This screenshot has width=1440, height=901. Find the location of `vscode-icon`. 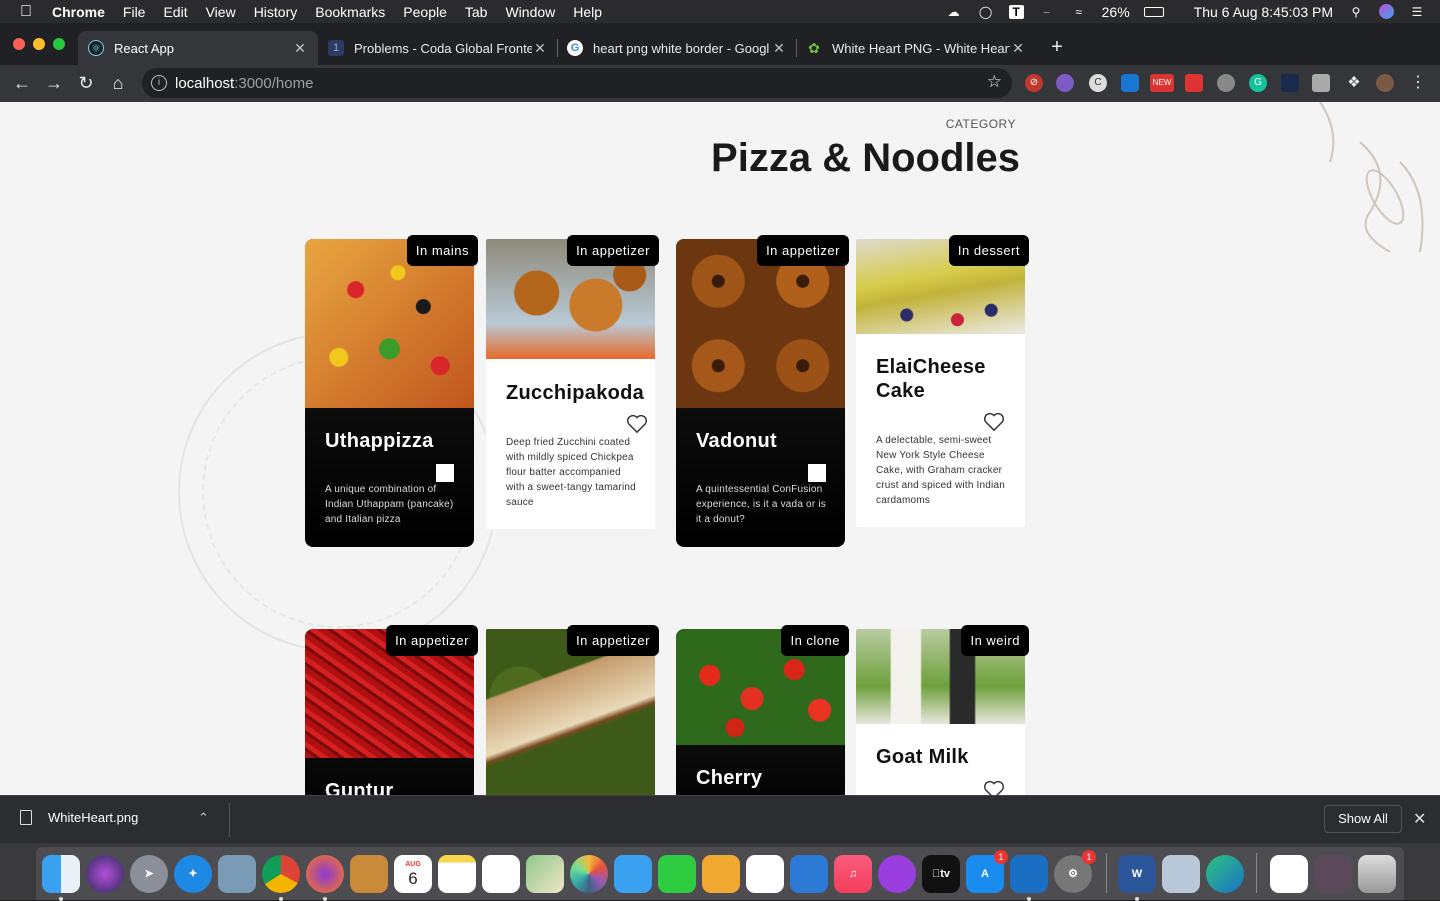

vscode-icon is located at coordinates (1029, 874).